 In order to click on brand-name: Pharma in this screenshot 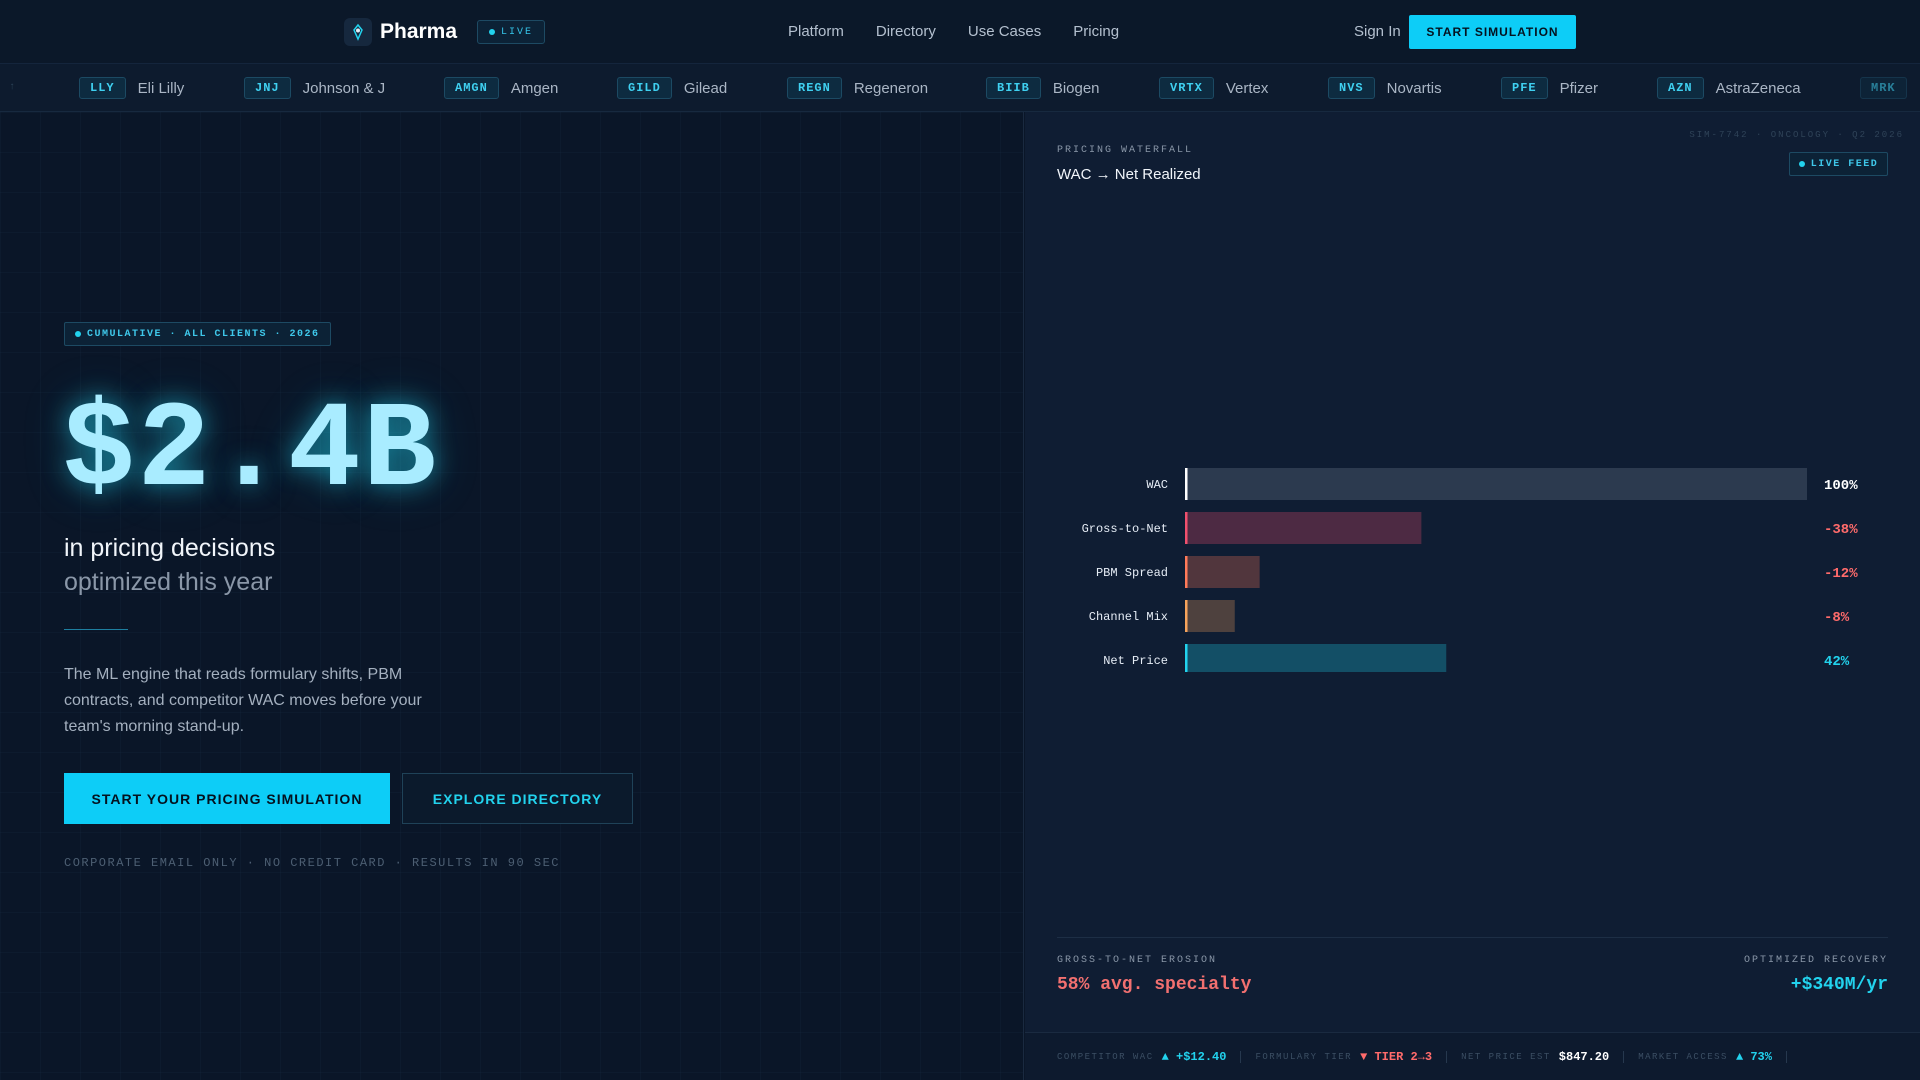, I will do `click(419, 31)`.